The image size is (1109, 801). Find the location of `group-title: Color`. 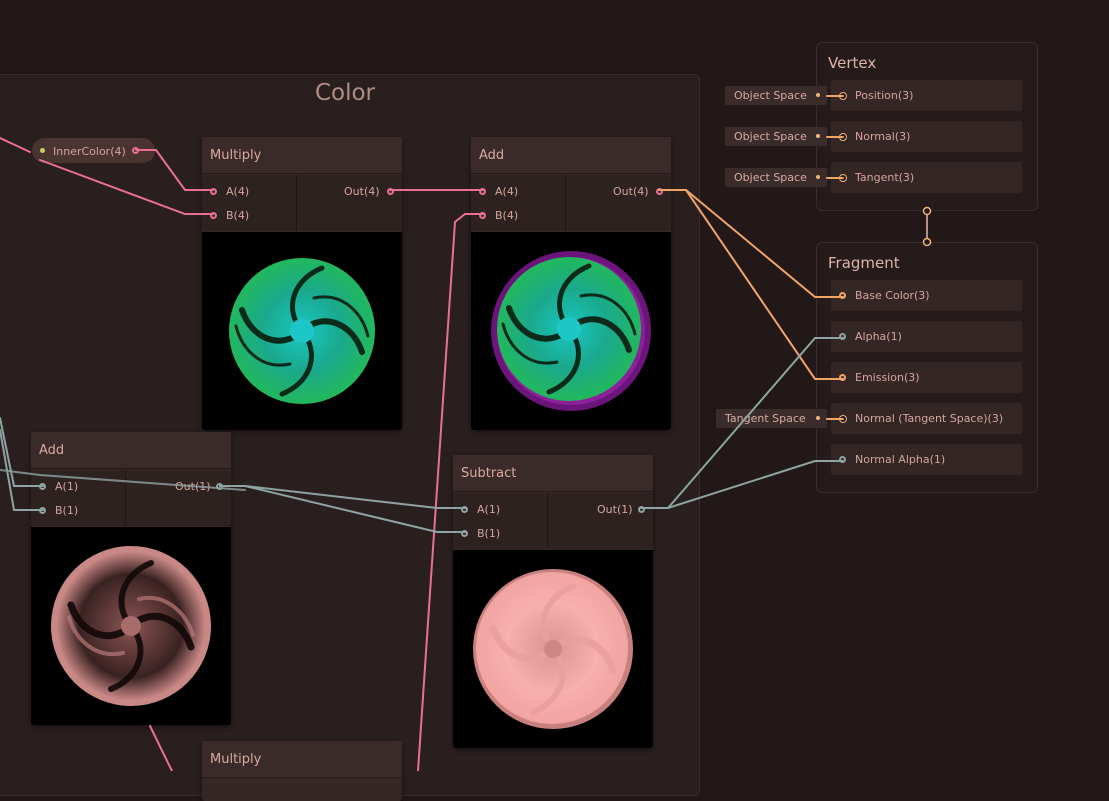

group-title: Color is located at coordinates (345, 93).